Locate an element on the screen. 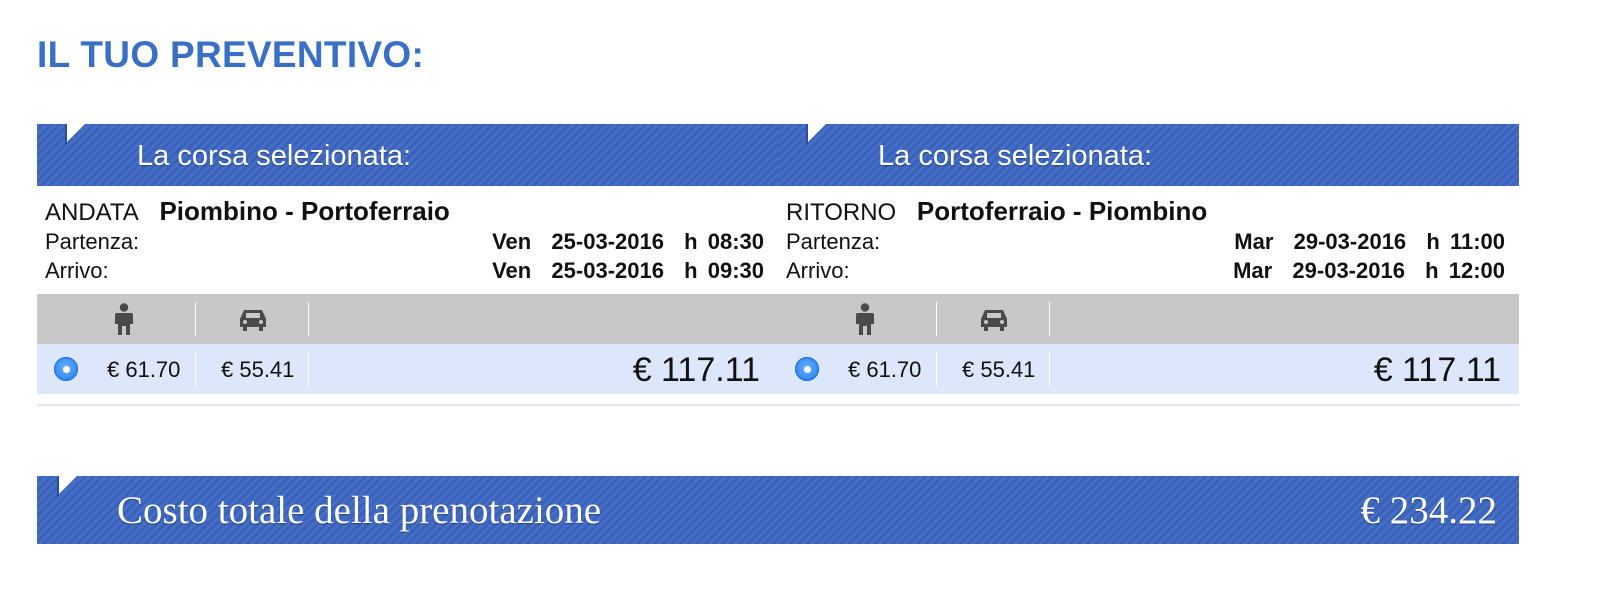 The width and height of the screenshot is (1608, 604). page-title: IL TUO PREVENTIVO: is located at coordinates (231, 54).